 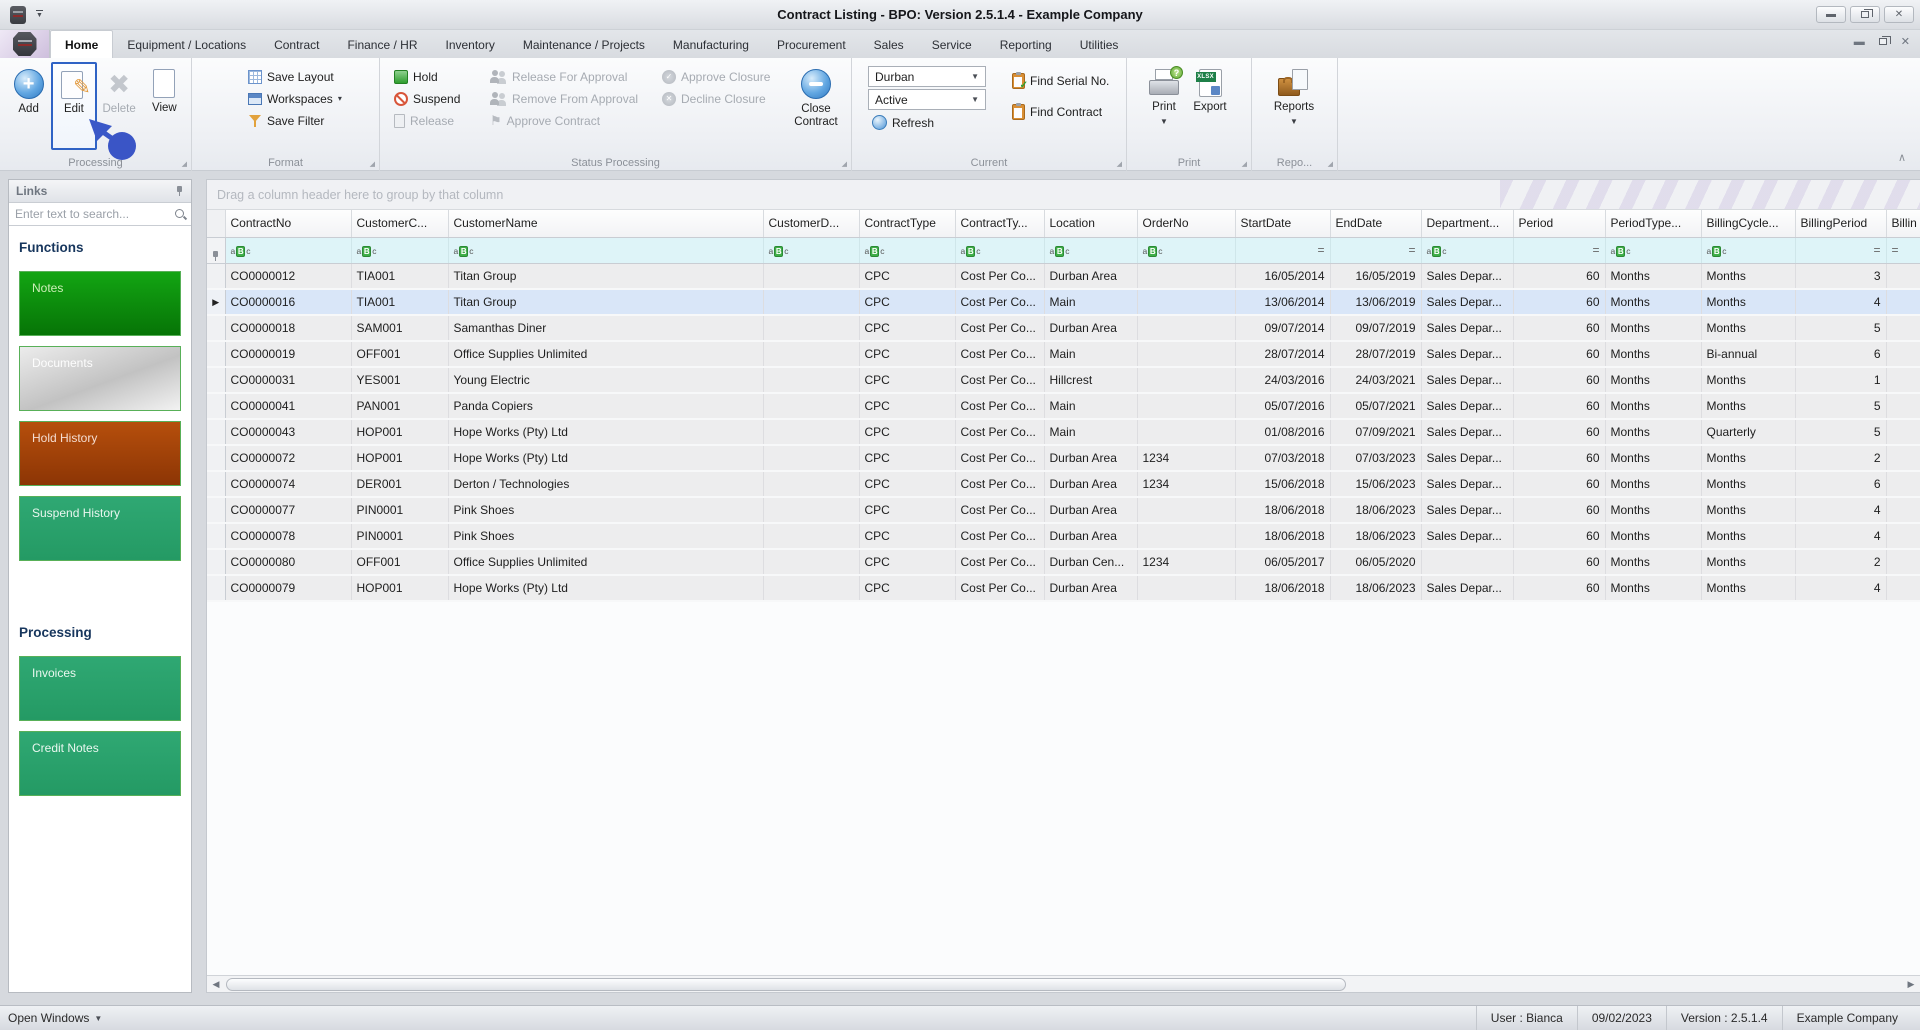 What do you see at coordinates (1841, 354) in the screenshot?
I see `grid-cell: 6` at bounding box center [1841, 354].